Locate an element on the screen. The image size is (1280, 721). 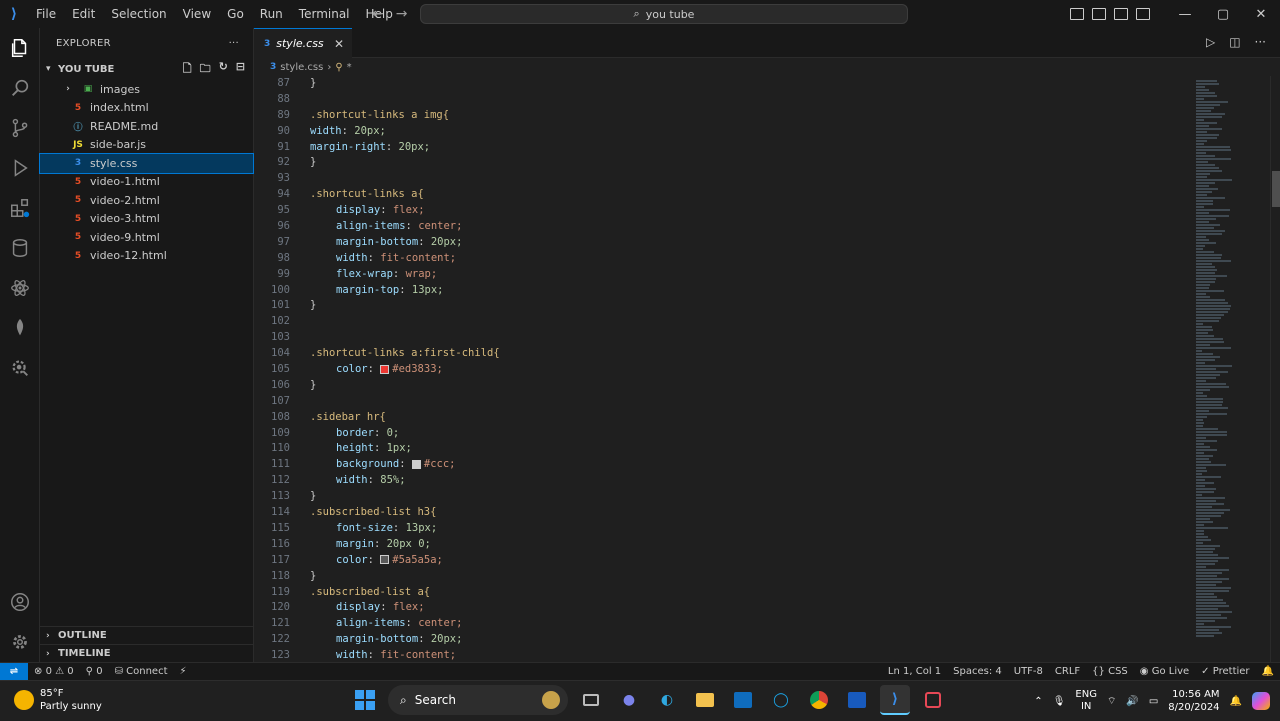
code-line: 118} is located at coordinates (723, 577).